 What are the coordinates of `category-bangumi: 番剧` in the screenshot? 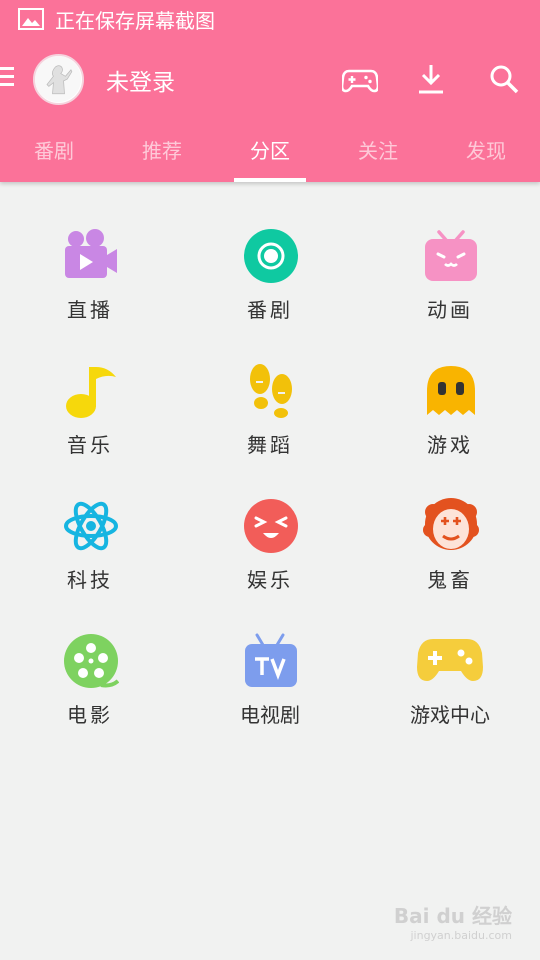 It's located at (270, 252).